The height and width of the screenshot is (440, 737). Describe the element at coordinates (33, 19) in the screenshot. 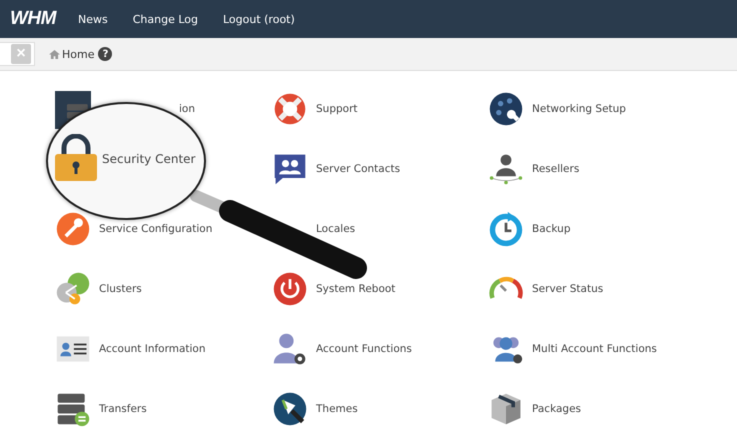

I see `logo: WHM` at that location.